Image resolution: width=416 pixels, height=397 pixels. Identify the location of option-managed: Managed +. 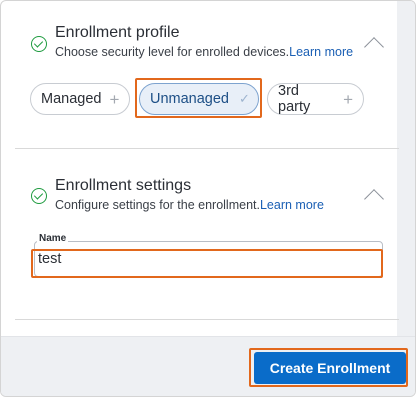
(80, 99).